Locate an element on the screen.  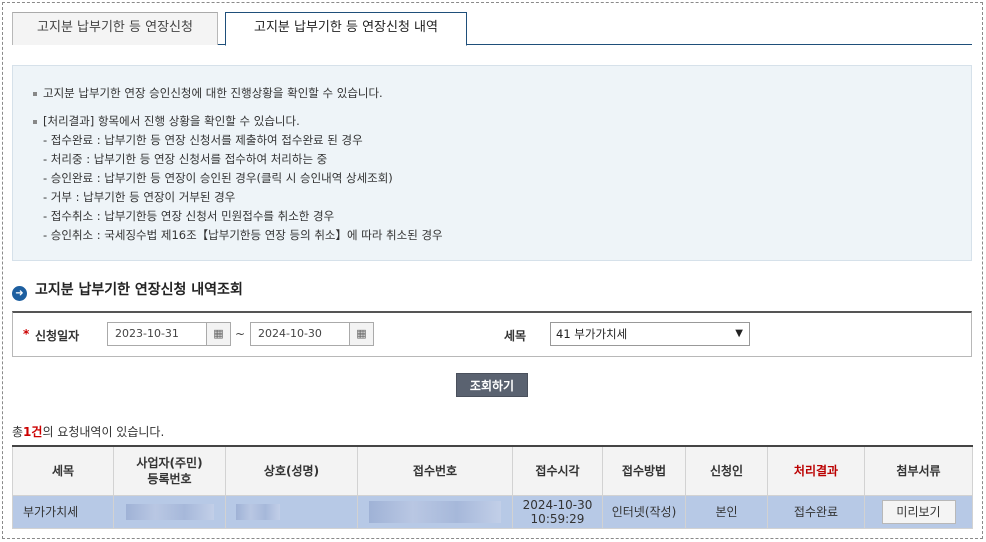
tax-select-value: 41 부가가치세 is located at coordinates (592, 334).